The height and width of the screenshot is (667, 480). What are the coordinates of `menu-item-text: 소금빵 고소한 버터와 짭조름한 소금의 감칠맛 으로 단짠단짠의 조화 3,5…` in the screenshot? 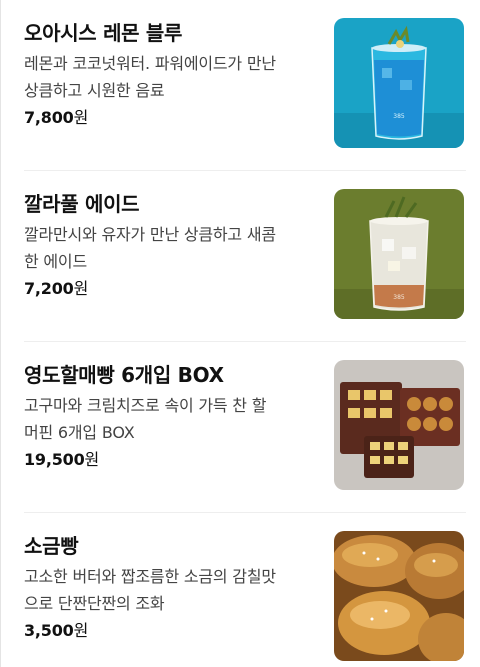 It's located at (174, 588).